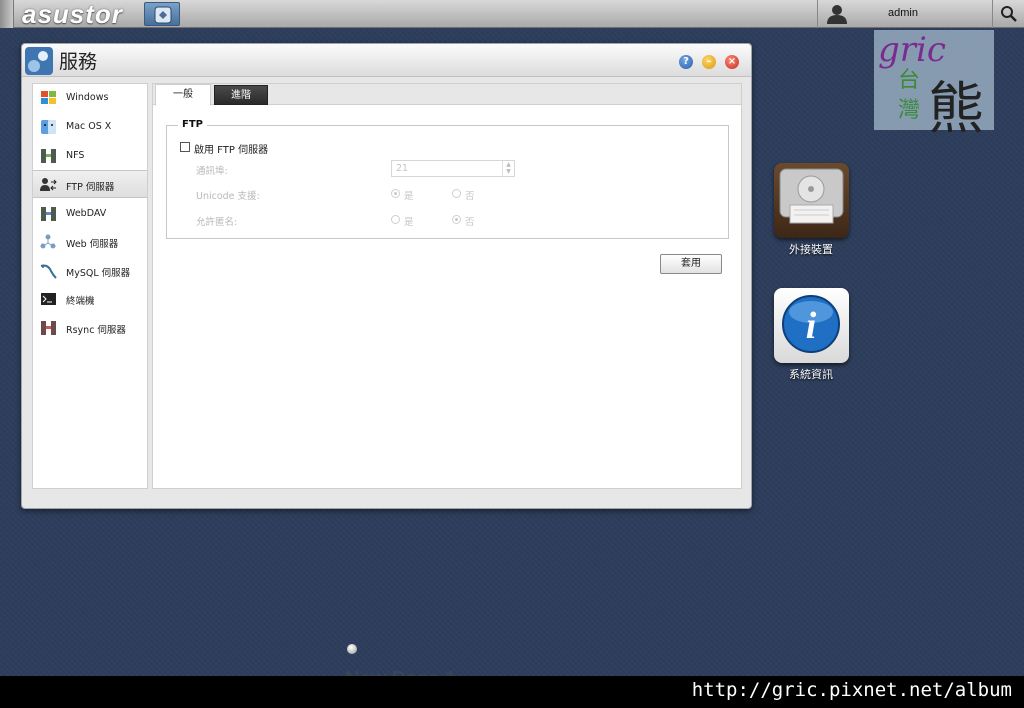  Describe the element at coordinates (48, 156) in the screenshot. I see `nfs-icon` at that location.